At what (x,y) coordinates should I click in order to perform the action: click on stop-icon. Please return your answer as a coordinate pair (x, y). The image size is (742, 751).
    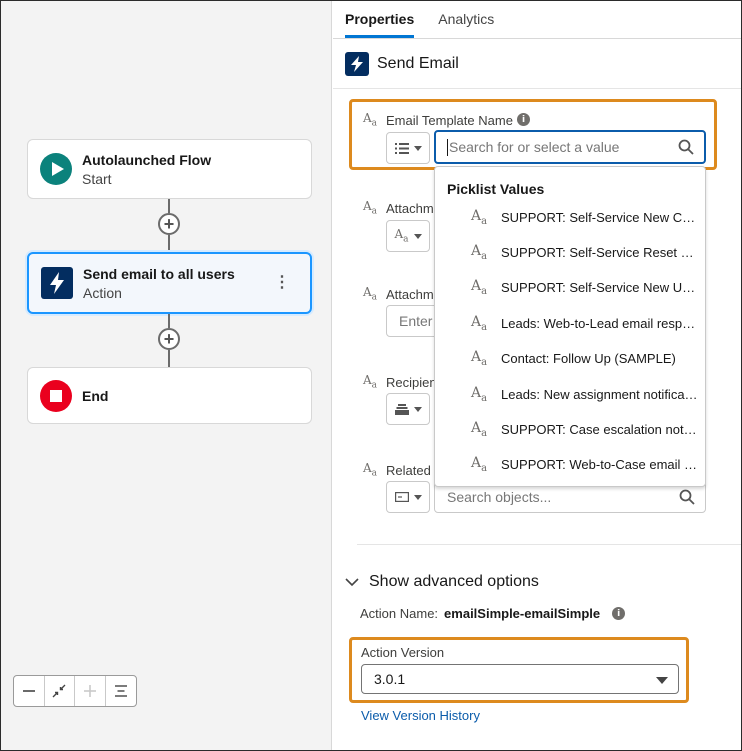
    Looking at the image, I should click on (56, 395).